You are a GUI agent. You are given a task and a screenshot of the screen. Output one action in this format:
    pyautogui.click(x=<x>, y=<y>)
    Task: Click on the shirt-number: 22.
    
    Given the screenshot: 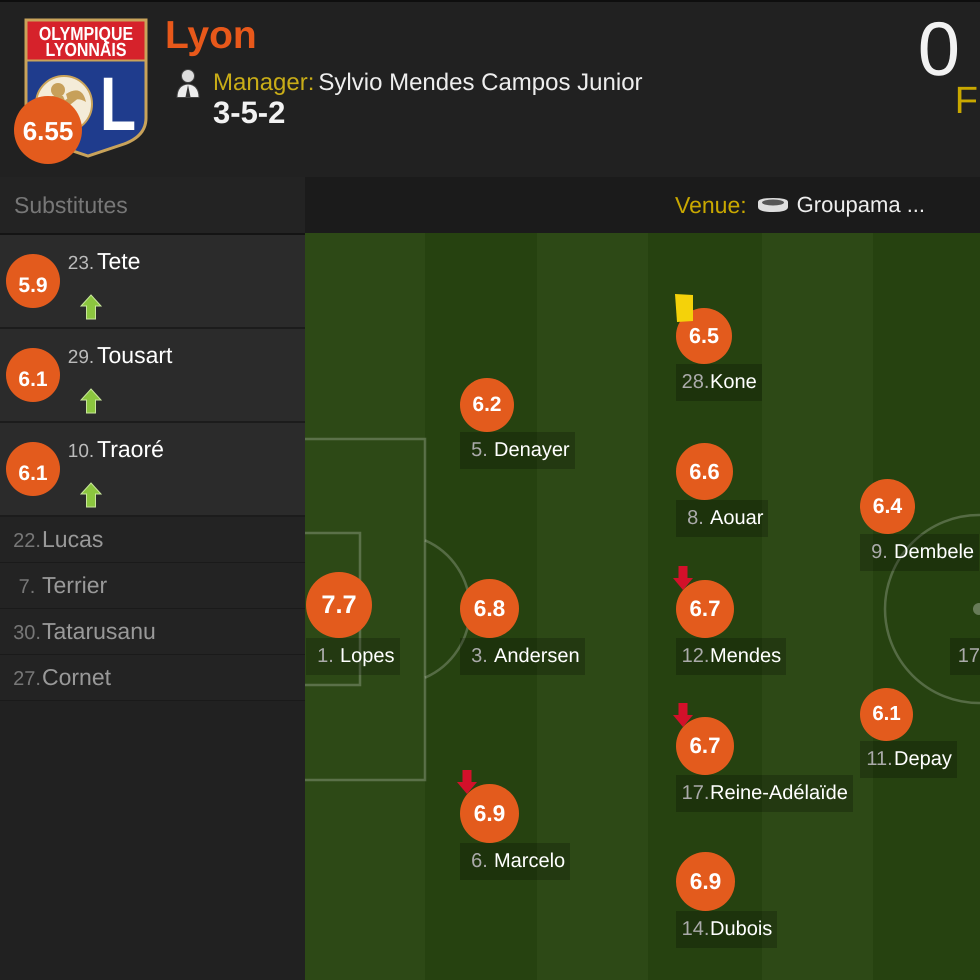 What is the action you would take?
    pyautogui.click(x=27, y=541)
    